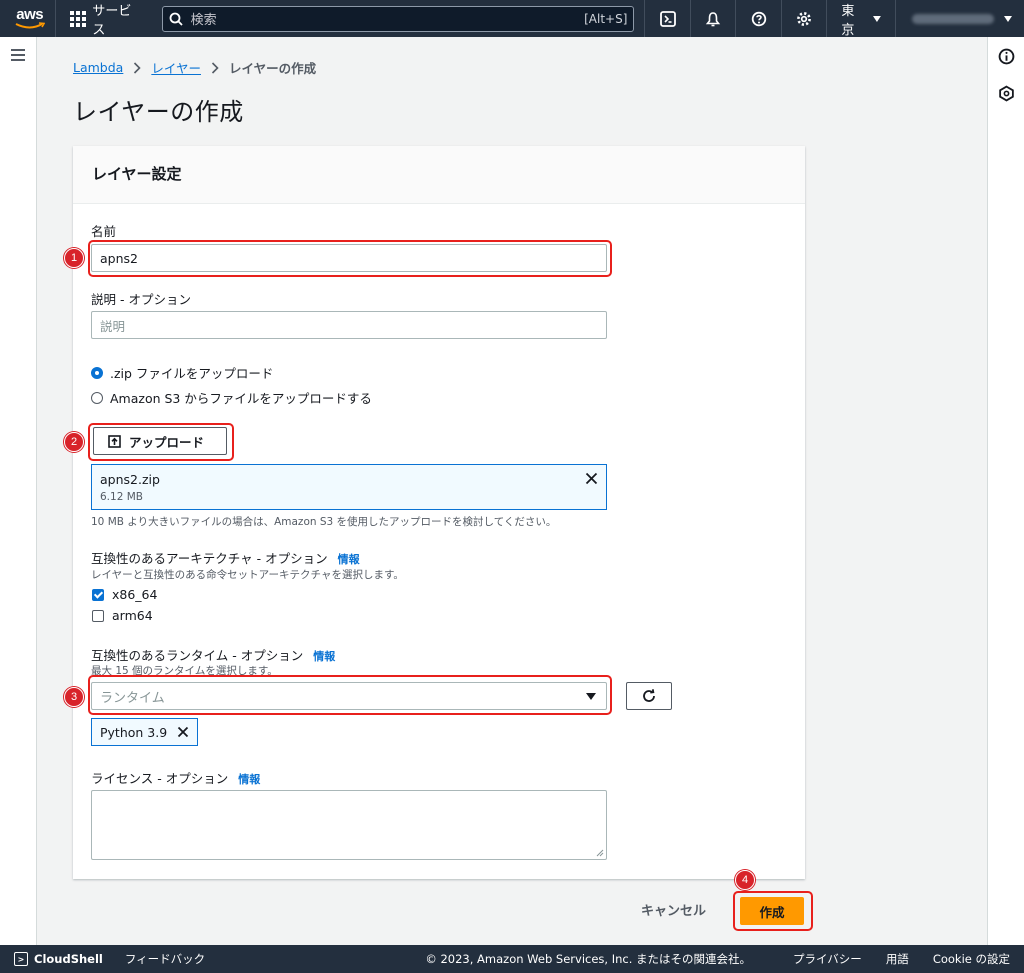 The height and width of the screenshot is (973, 1024). Describe the element at coordinates (132, 698) in the screenshot. I see `runtime-select-placeholder: ランタイム` at that location.